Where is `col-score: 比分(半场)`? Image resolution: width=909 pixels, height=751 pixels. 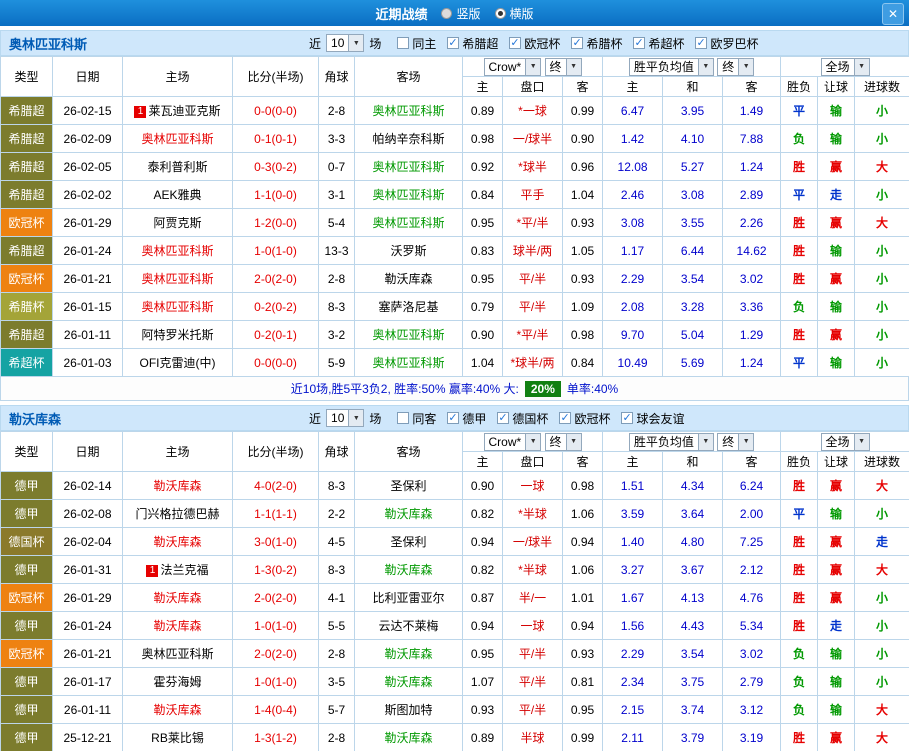
col-score: 比分(半场) is located at coordinates (275, 76).